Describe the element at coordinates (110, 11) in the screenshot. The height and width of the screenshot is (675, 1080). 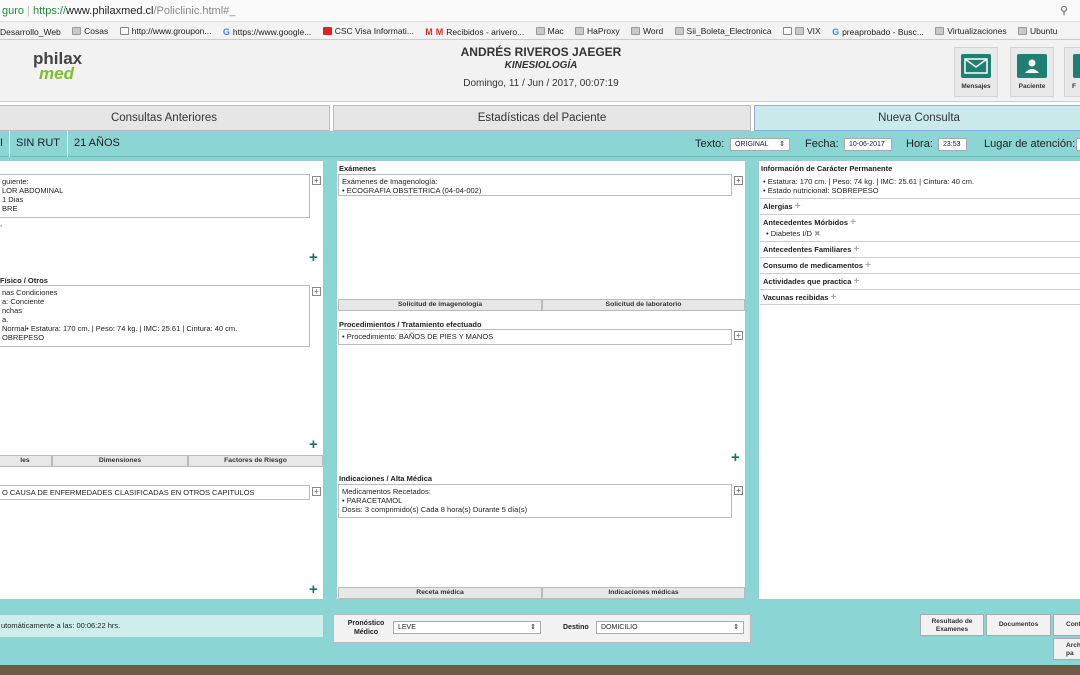
I see `url-host: www.philaxmed.cl` at that location.